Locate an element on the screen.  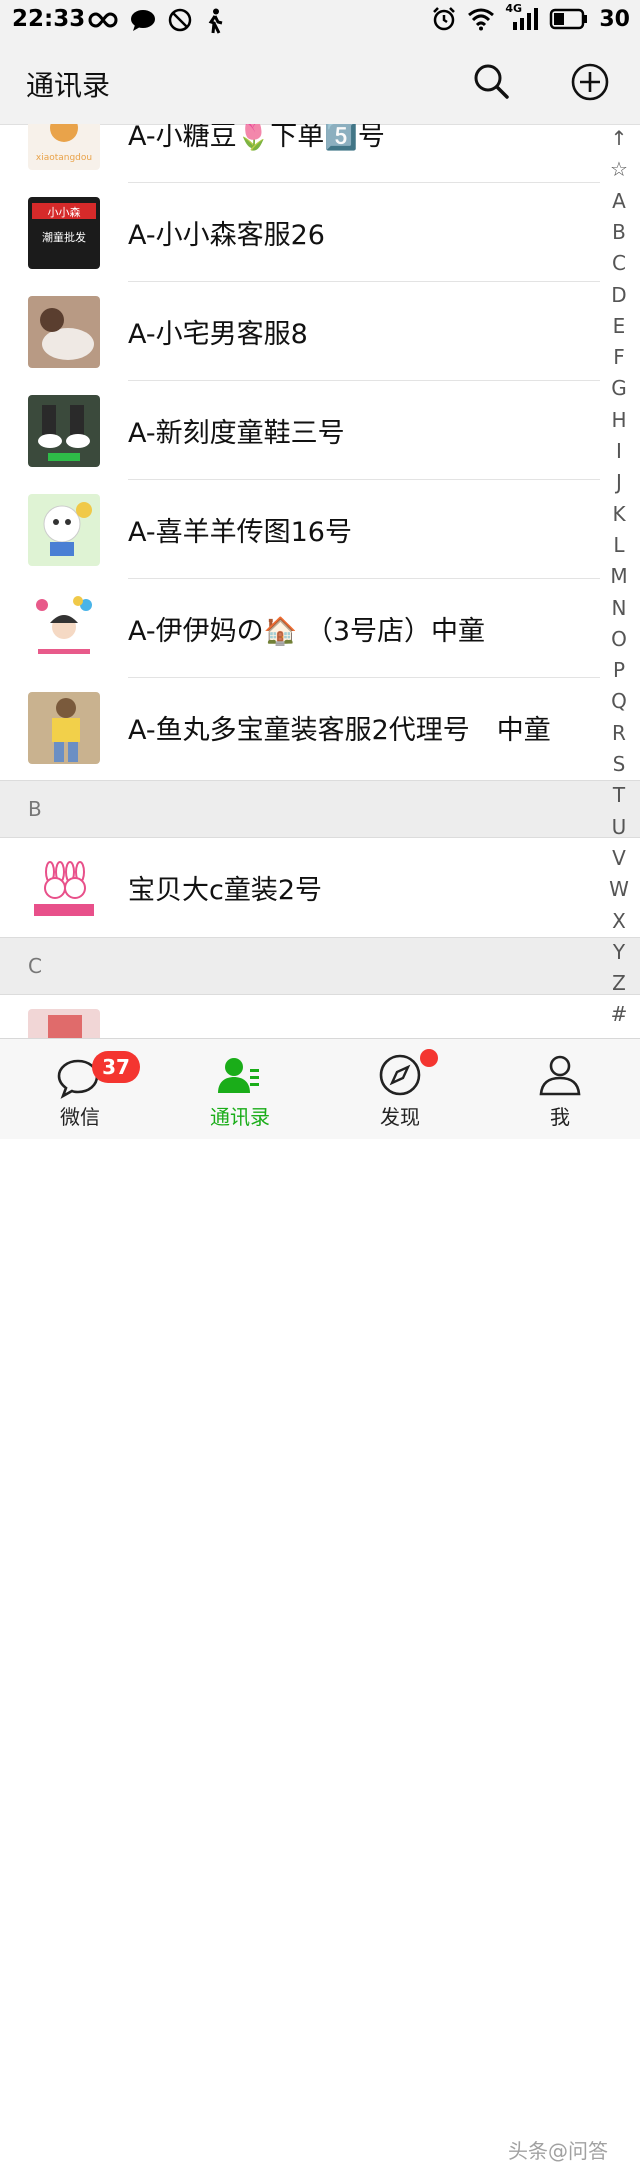
index-letter: S is located at coordinates (619, 764).